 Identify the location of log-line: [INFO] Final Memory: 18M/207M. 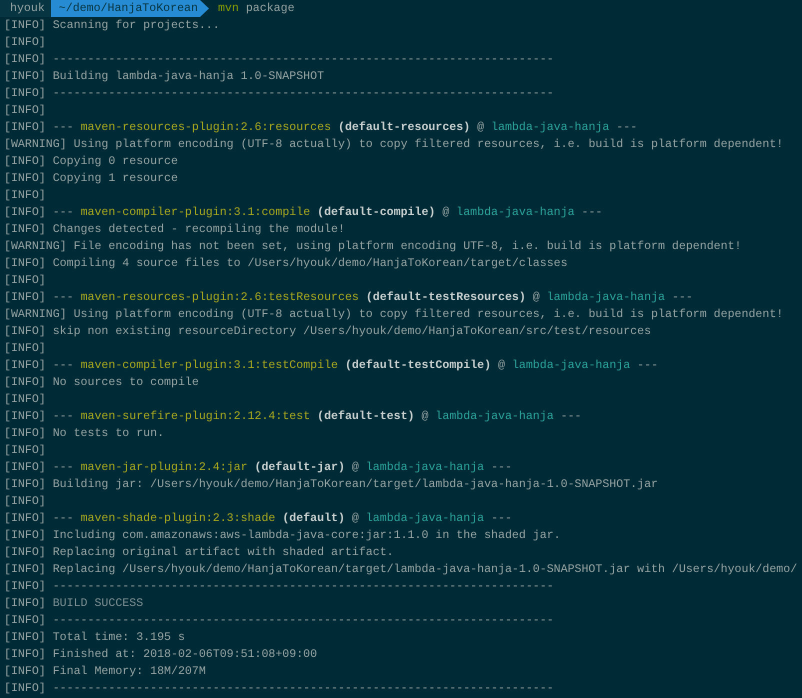
(105, 672).